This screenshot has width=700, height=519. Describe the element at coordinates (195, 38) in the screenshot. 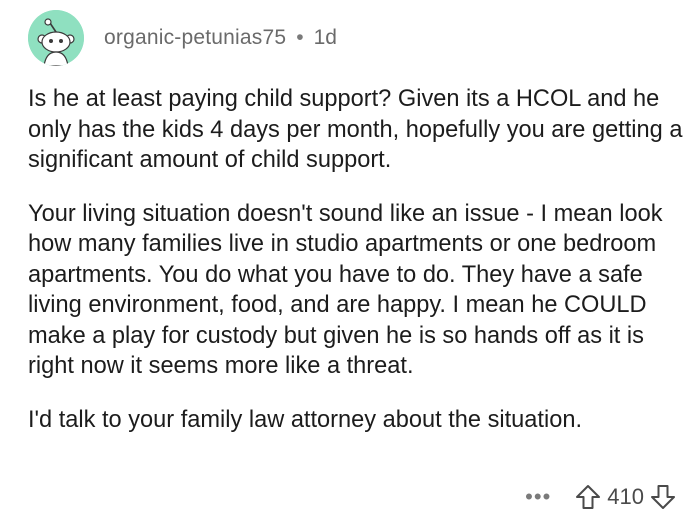

I see `author-username: organic-petunias75` at that location.